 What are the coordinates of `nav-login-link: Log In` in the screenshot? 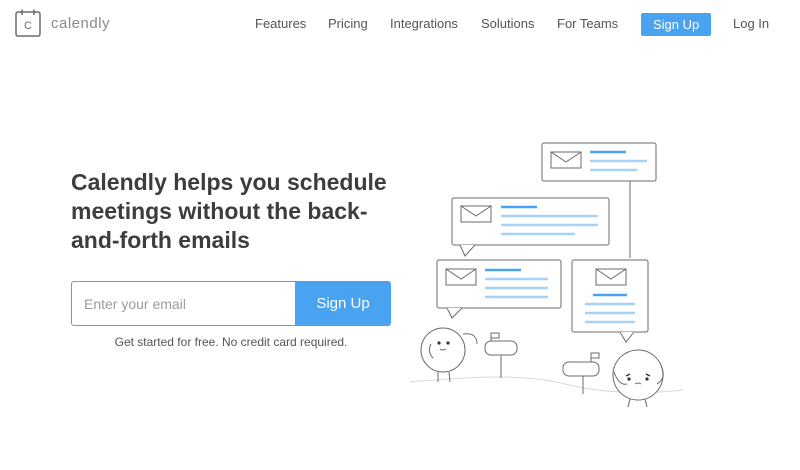 It's located at (751, 24).